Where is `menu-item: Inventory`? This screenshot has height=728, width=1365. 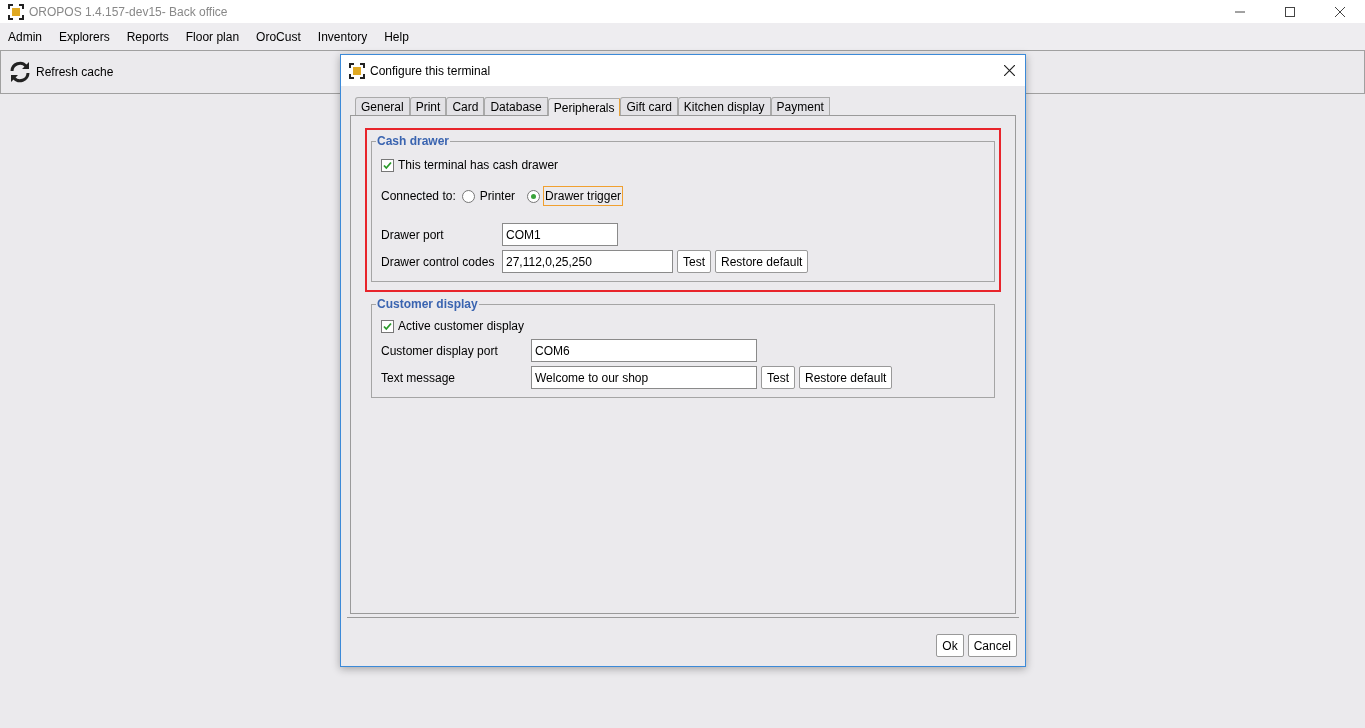
menu-item: Inventory is located at coordinates (342, 36).